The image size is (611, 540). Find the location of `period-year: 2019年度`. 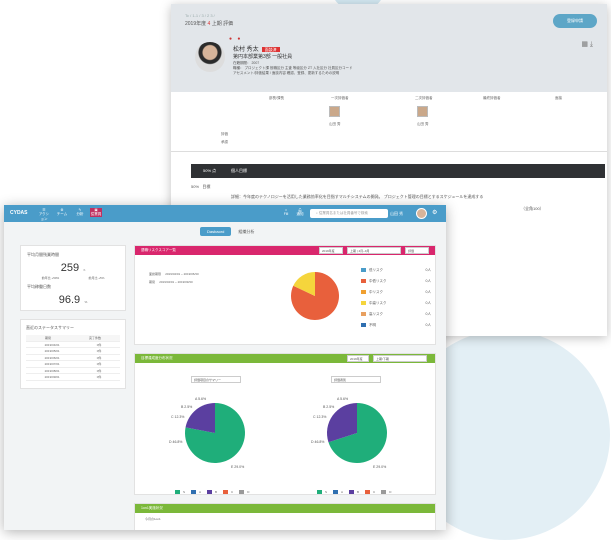

period-year: 2019年度 is located at coordinates (195, 24).